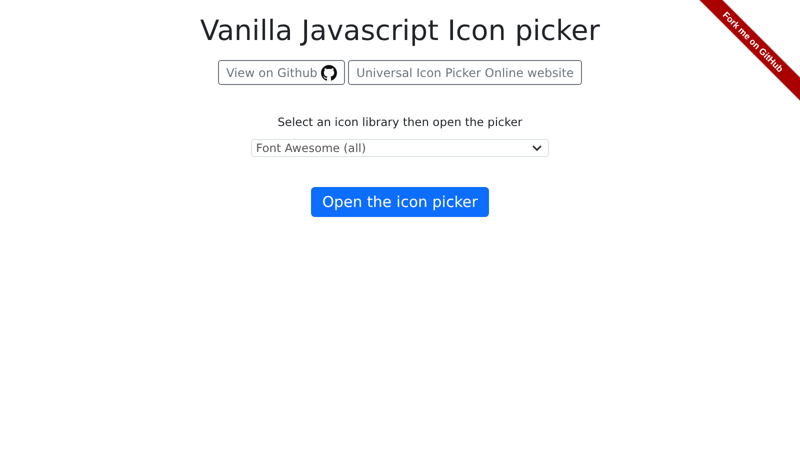 The height and width of the screenshot is (450, 800). What do you see at coordinates (400, 148) in the screenshot?
I see `library-select: Font Awesome (all)` at bounding box center [400, 148].